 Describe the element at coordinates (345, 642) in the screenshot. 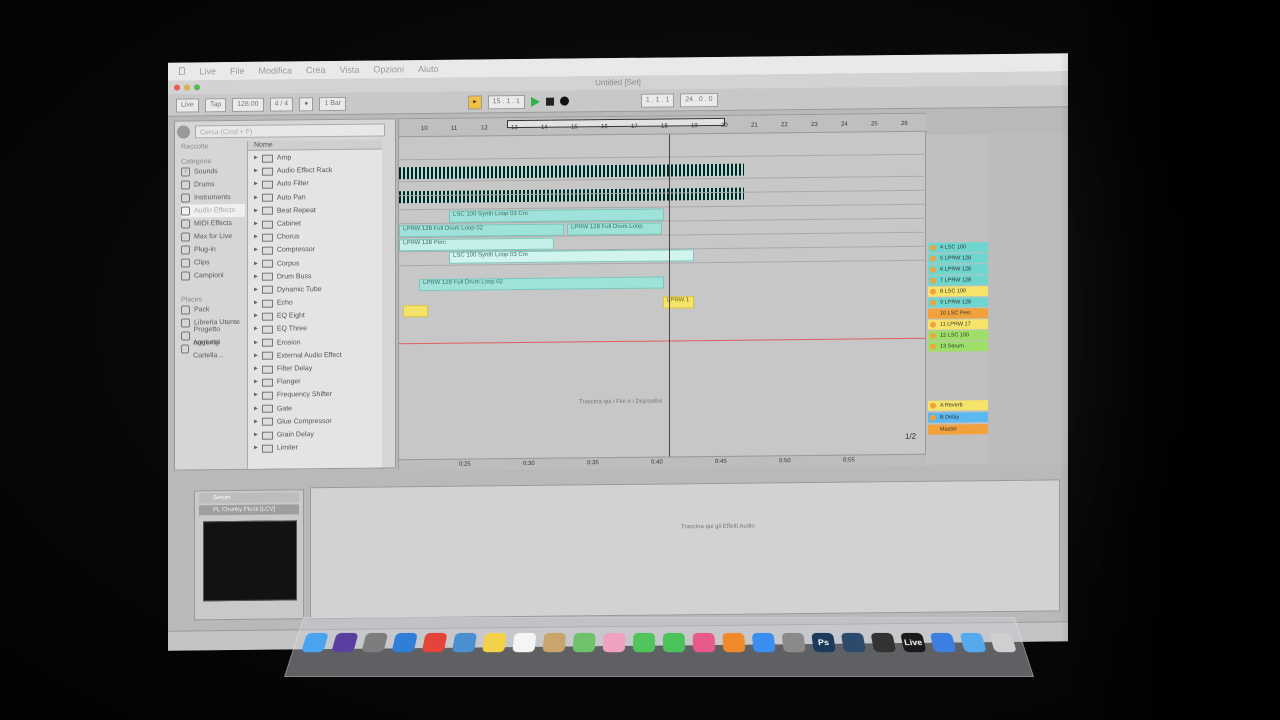

I see `siri-icon` at that location.